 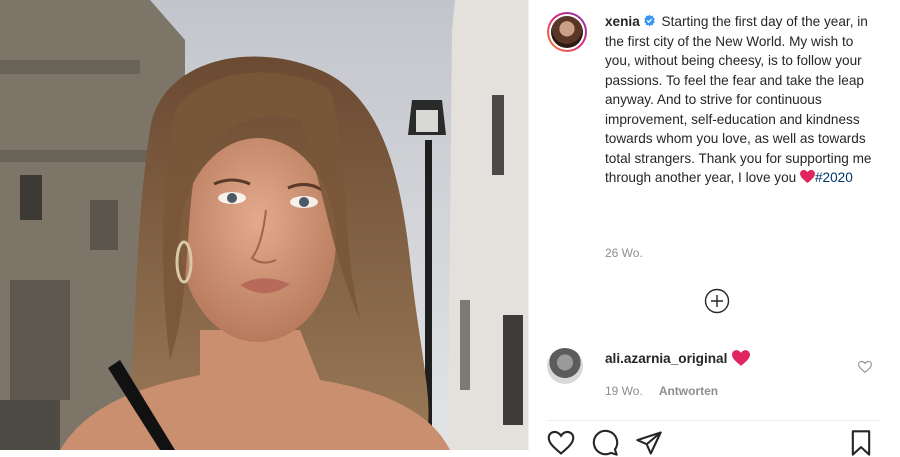 What do you see at coordinates (561, 443) in the screenshot?
I see `like-icon` at bounding box center [561, 443].